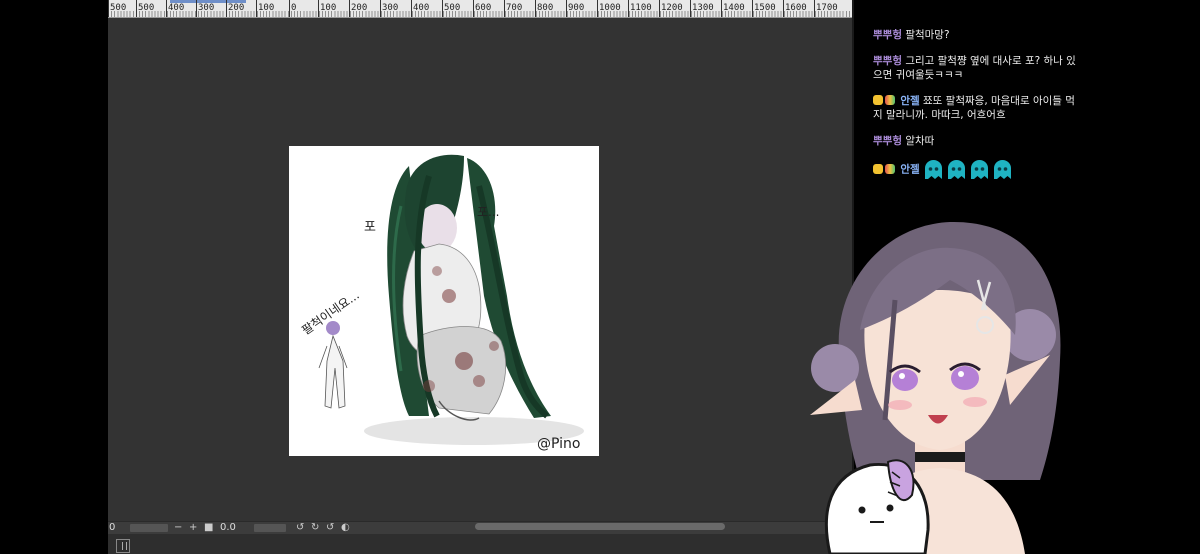 The image size is (1200, 554). I want to click on left-black-bar, so click(54, 277).